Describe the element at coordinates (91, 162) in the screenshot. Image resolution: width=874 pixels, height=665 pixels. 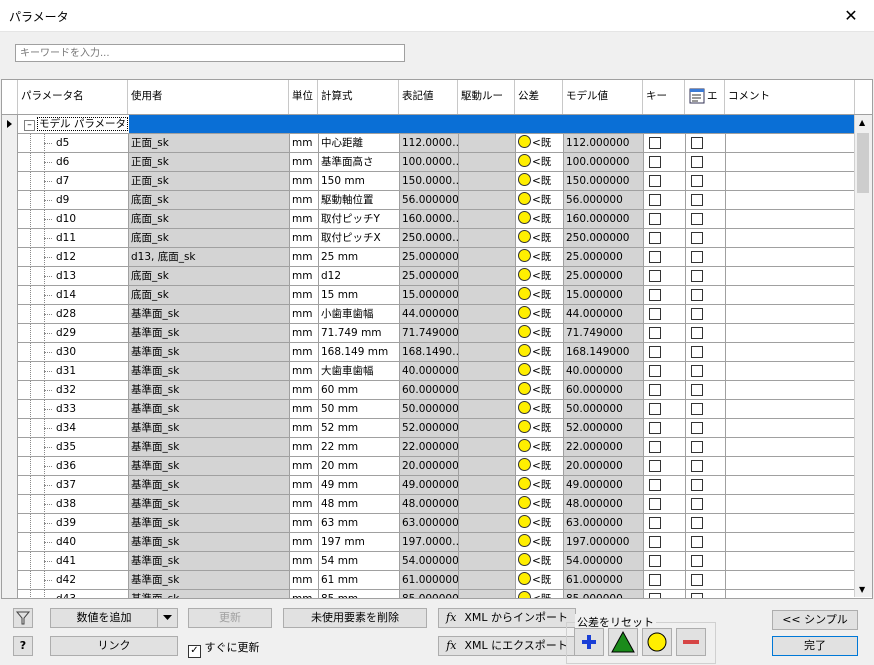
I see `param-name-cell: d6` at that location.